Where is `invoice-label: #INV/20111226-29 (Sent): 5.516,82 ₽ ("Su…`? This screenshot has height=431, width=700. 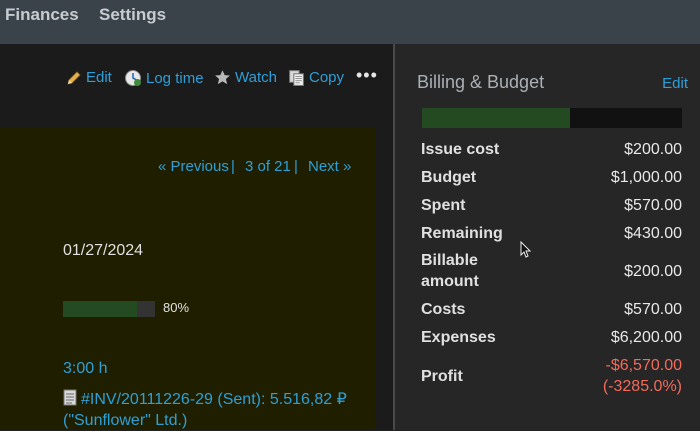 invoice-label: #INV/20111226-29 (Sent): 5.516,82 ₽ ("Su… is located at coordinates (205, 410).